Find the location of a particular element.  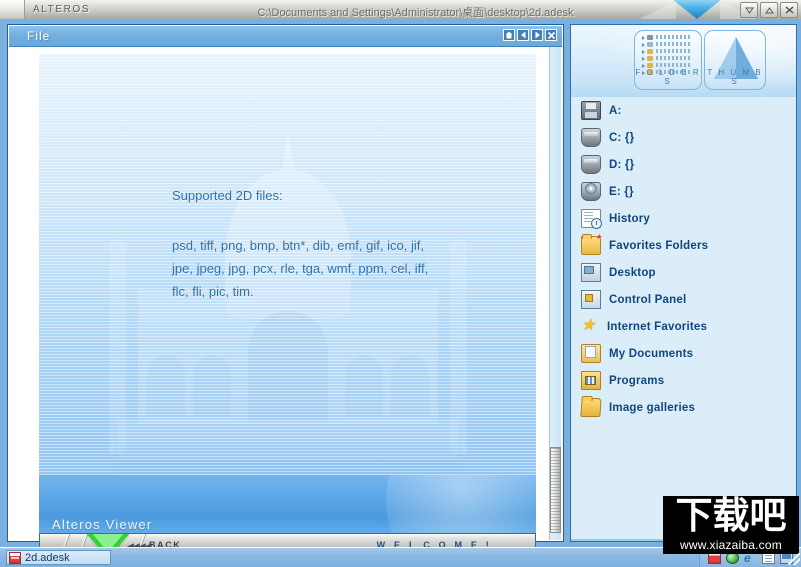

programs-icon is located at coordinates (591, 380).